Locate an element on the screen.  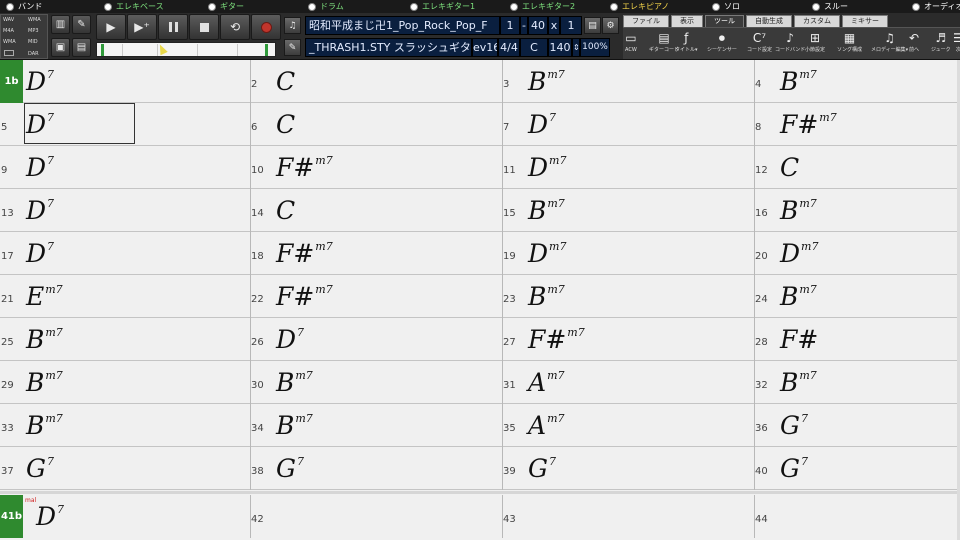
bar-cell-16: 16 Bm7 is located at coordinates (857, 210).